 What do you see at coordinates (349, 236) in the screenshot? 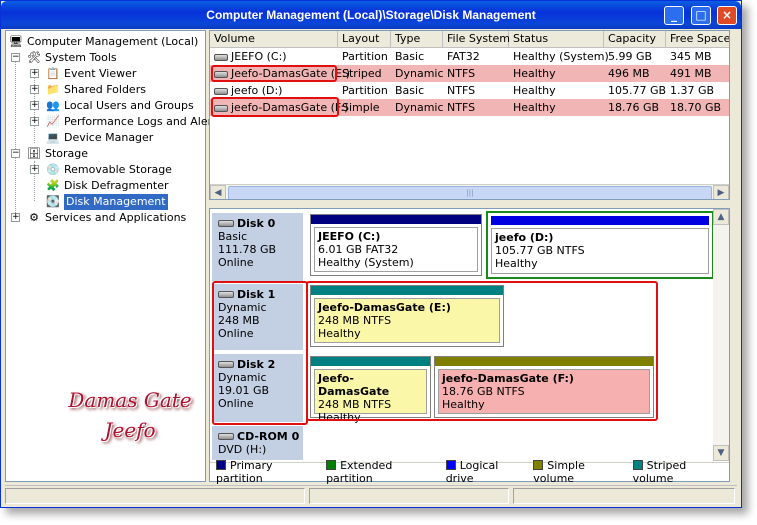
I see `partition-name: JEEFO (C:)` at bounding box center [349, 236].